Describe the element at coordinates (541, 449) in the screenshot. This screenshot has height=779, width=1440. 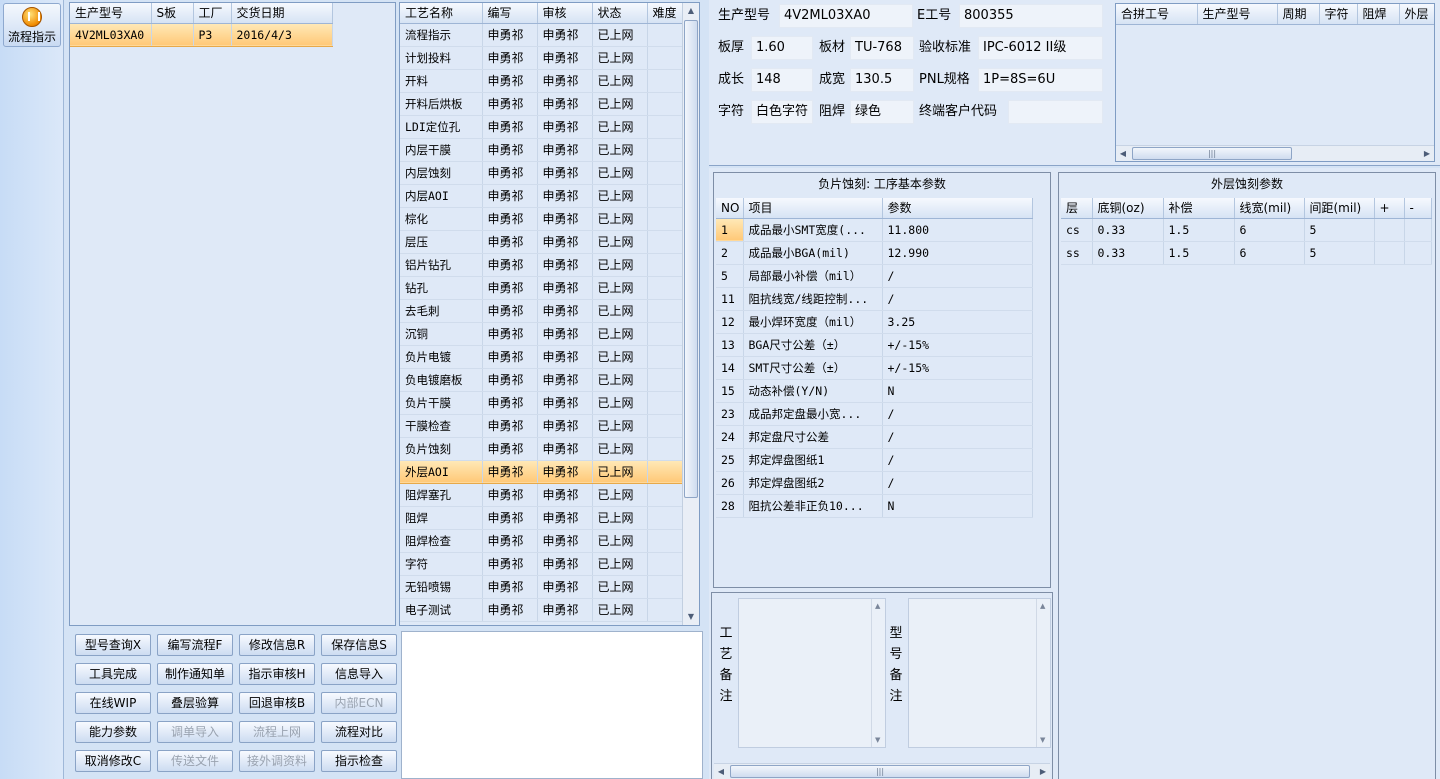
I see `process-grid-row: 负片蚀刻 申勇祁 申勇祁 已上网` at that location.